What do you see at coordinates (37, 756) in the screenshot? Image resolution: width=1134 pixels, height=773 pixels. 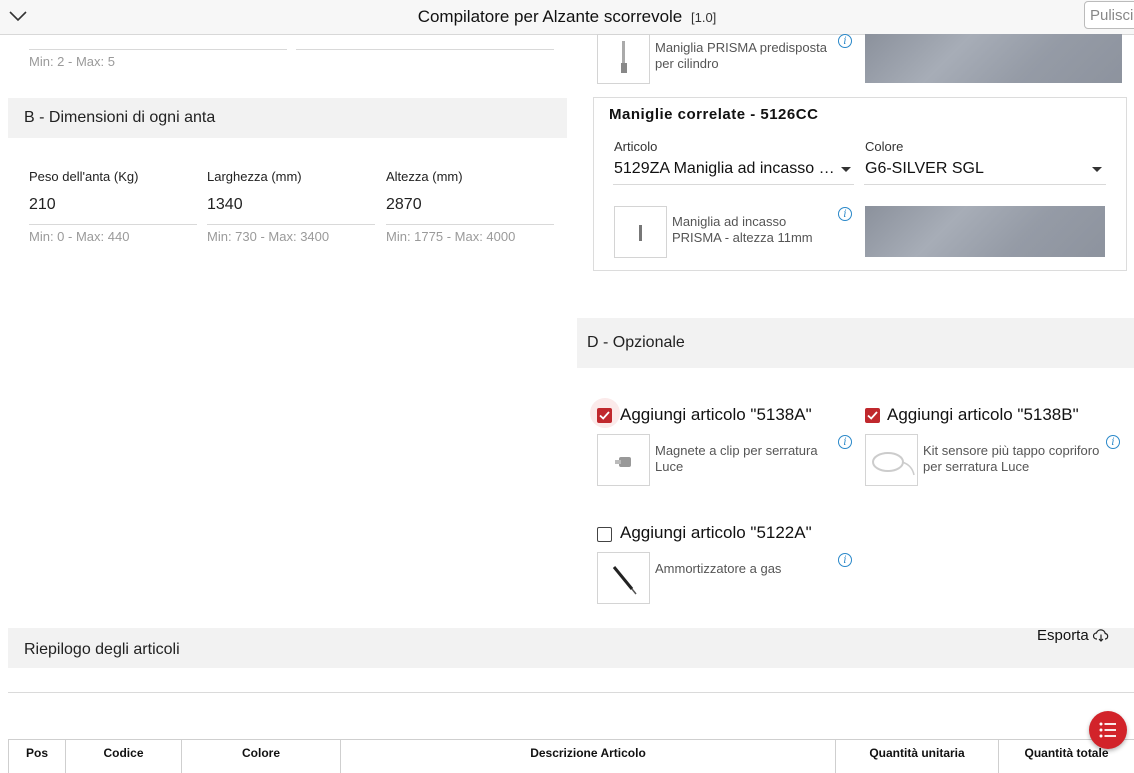 I see `col-pos: Pos` at bounding box center [37, 756].